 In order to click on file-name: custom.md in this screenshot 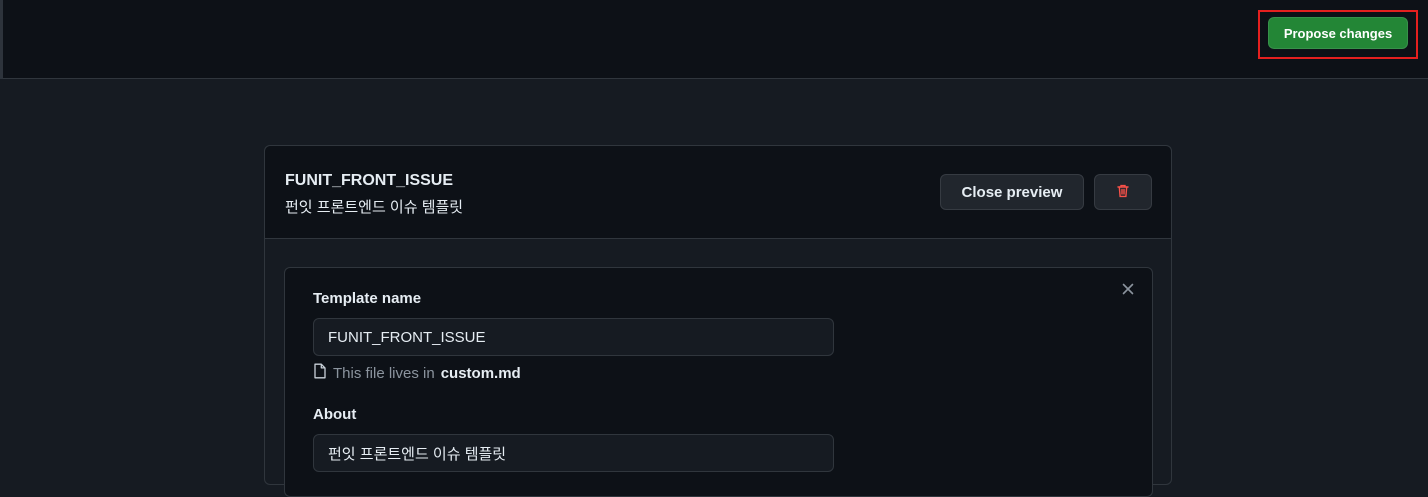, I will do `click(480, 373)`.